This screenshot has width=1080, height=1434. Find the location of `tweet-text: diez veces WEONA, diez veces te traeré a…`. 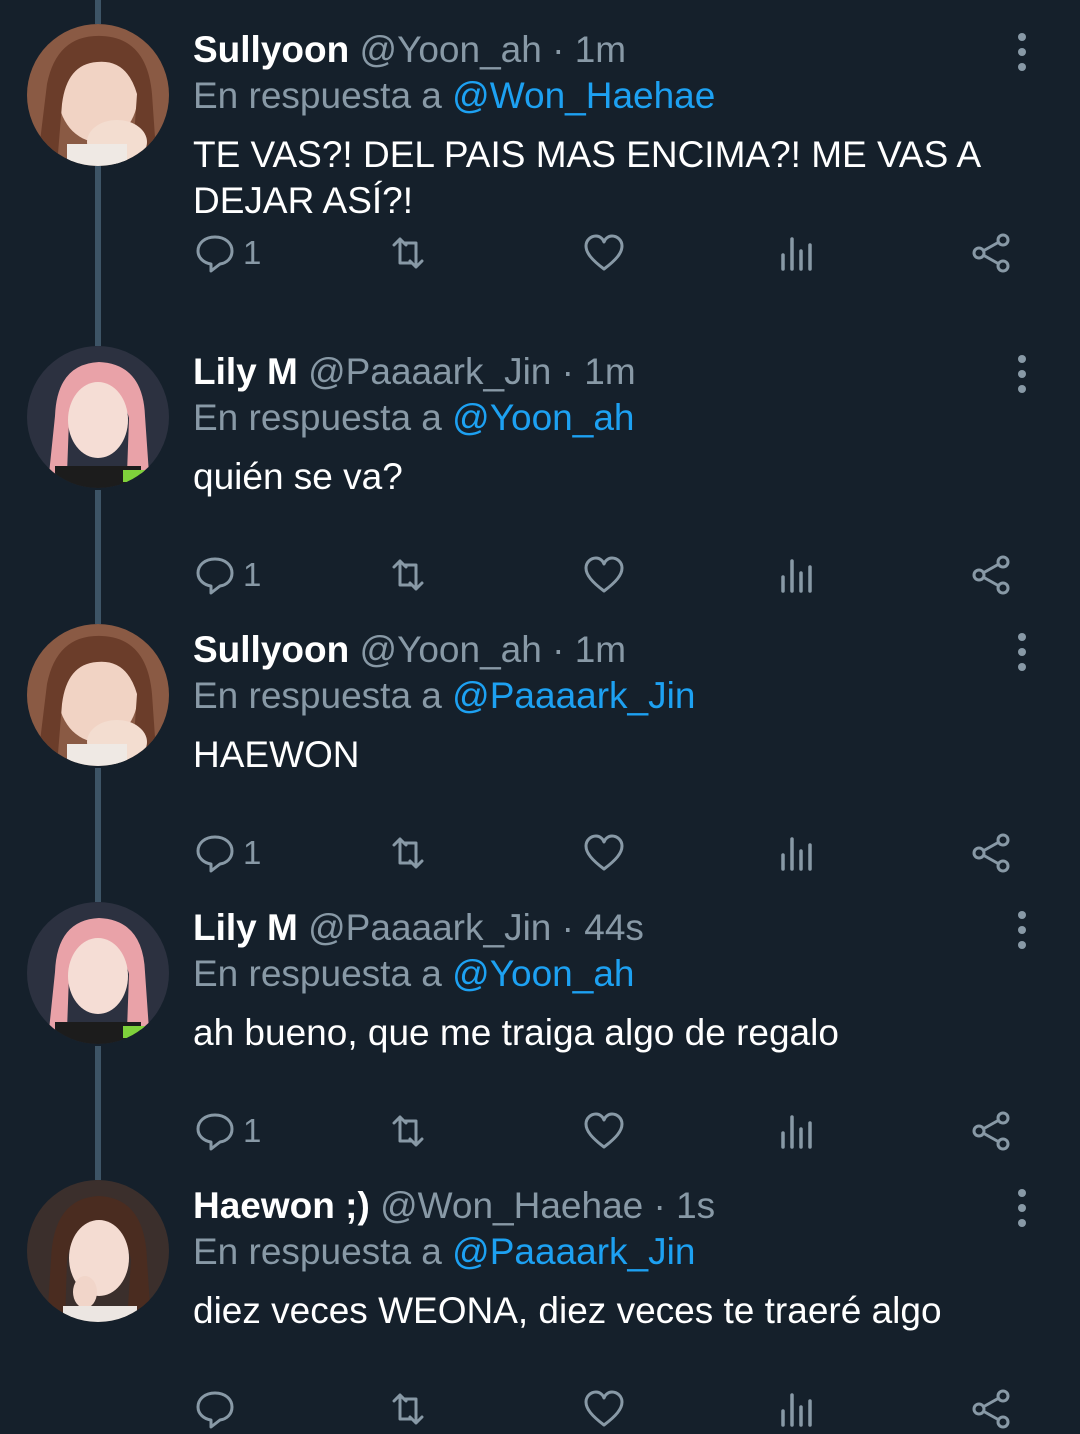

tweet-text: diez veces WEONA, diez veces te traeré a… is located at coordinates (567, 1310).